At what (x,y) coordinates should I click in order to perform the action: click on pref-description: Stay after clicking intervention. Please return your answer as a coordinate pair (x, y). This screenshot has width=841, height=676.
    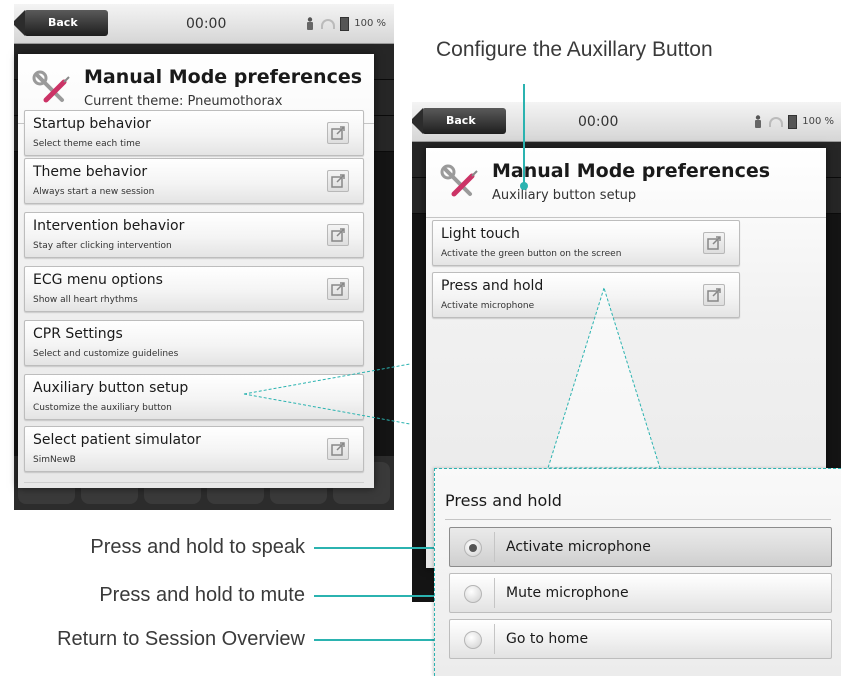
    Looking at the image, I should click on (102, 246).